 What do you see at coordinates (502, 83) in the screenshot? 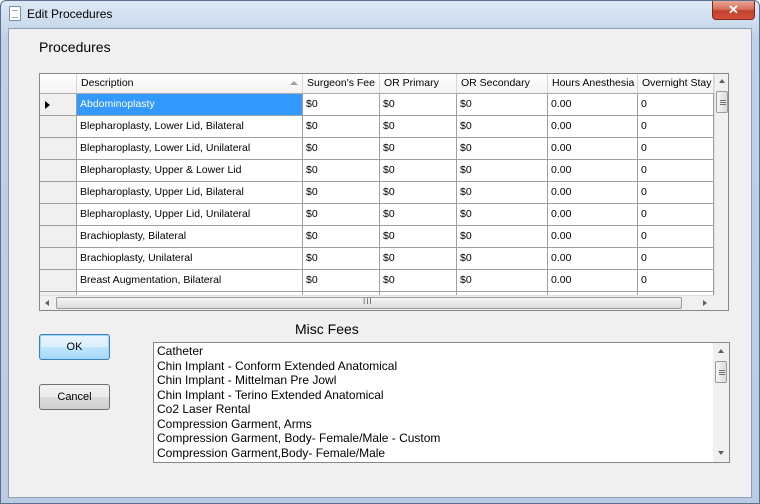
I see `column-header-or-secondary: OR Secondary` at bounding box center [502, 83].